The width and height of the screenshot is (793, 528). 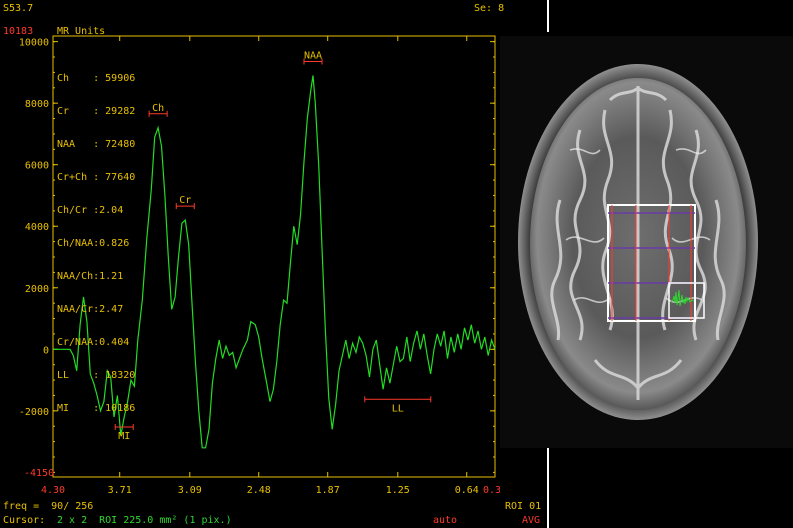 What do you see at coordinates (398, 490) in the screenshot?
I see `x-tick-label: 1.25` at bounding box center [398, 490].